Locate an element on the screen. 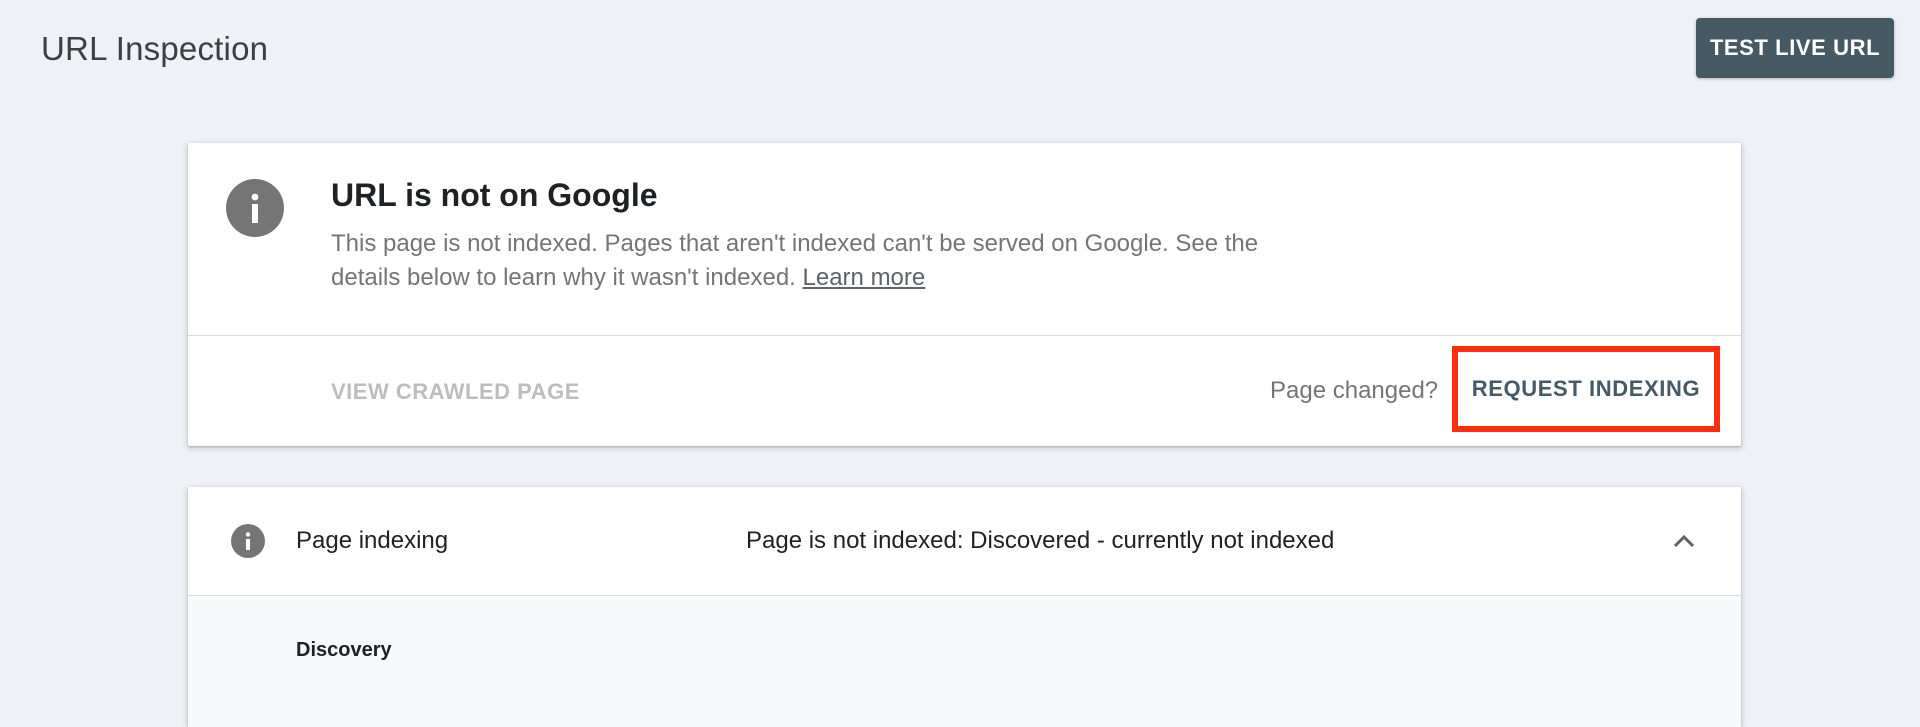  page-title: URL Inspection is located at coordinates (155, 48).